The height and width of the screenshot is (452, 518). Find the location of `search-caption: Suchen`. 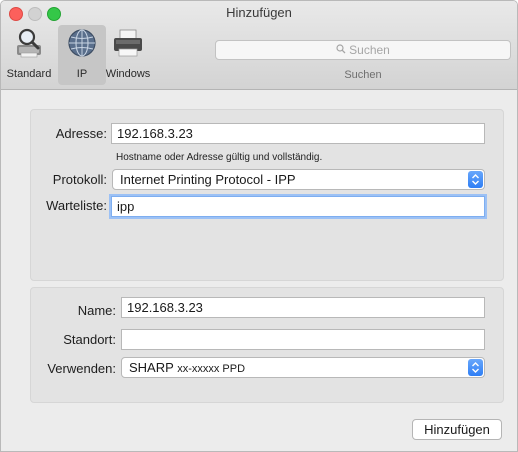

search-caption: Suchen is located at coordinates (363, 75).